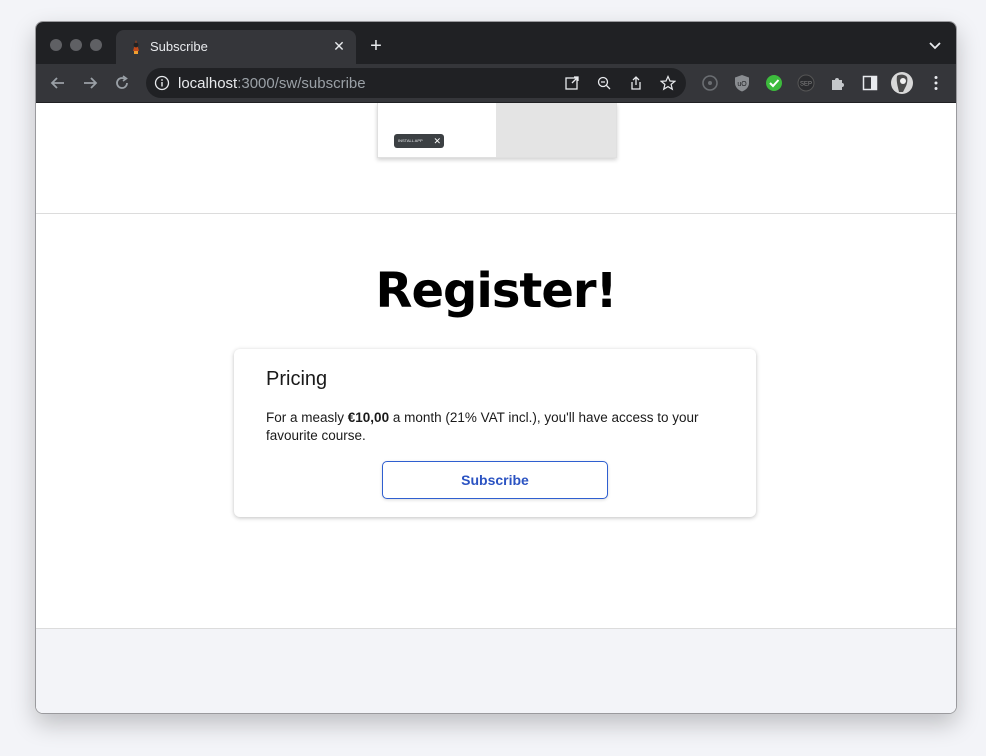 The width and height of the screenshot is (986, 756). Describe the element at coordinates (437, 141) in the screenshot. I see `install-app-close-icon: ✕` at that location.